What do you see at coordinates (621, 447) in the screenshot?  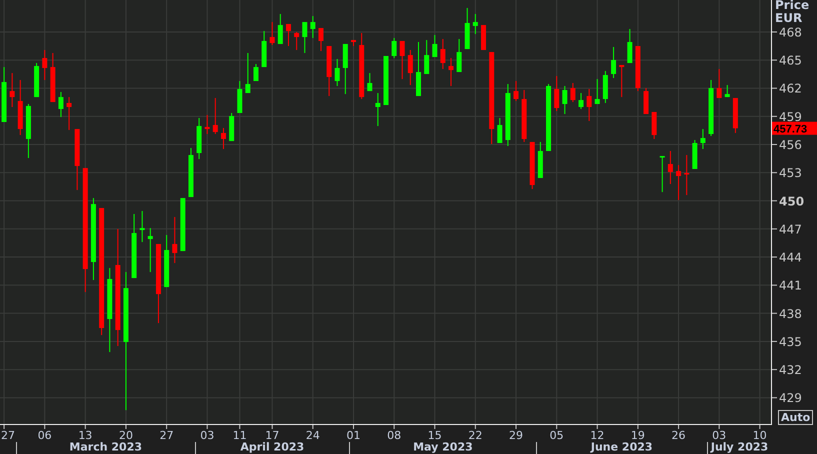 I see `month-label: June 2023` at bounding box center [621, 447].